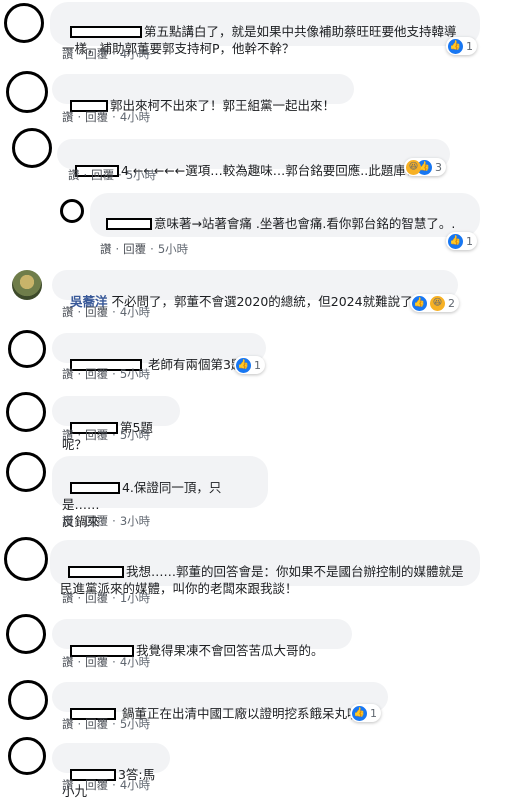 This screenshot has width=511, height=800. Describe the element at coordinates (304, 223) in the screenshot. I see `comment-text: 意味著→站著會痛 .坐著也會痛.看你郭台銘的智慧了。.` at that location.